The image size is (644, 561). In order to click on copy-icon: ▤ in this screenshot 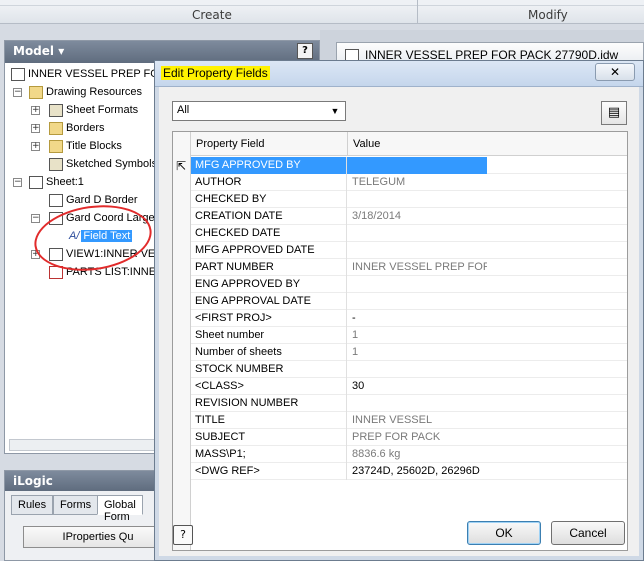, I will do `click(614, 113)`.